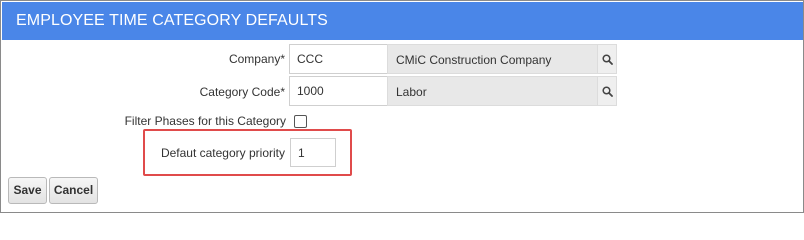 Image resolution: width=804 pixels, height=240 pixels. I want to click on category-code-label: Category Code*, so click(242, 92).